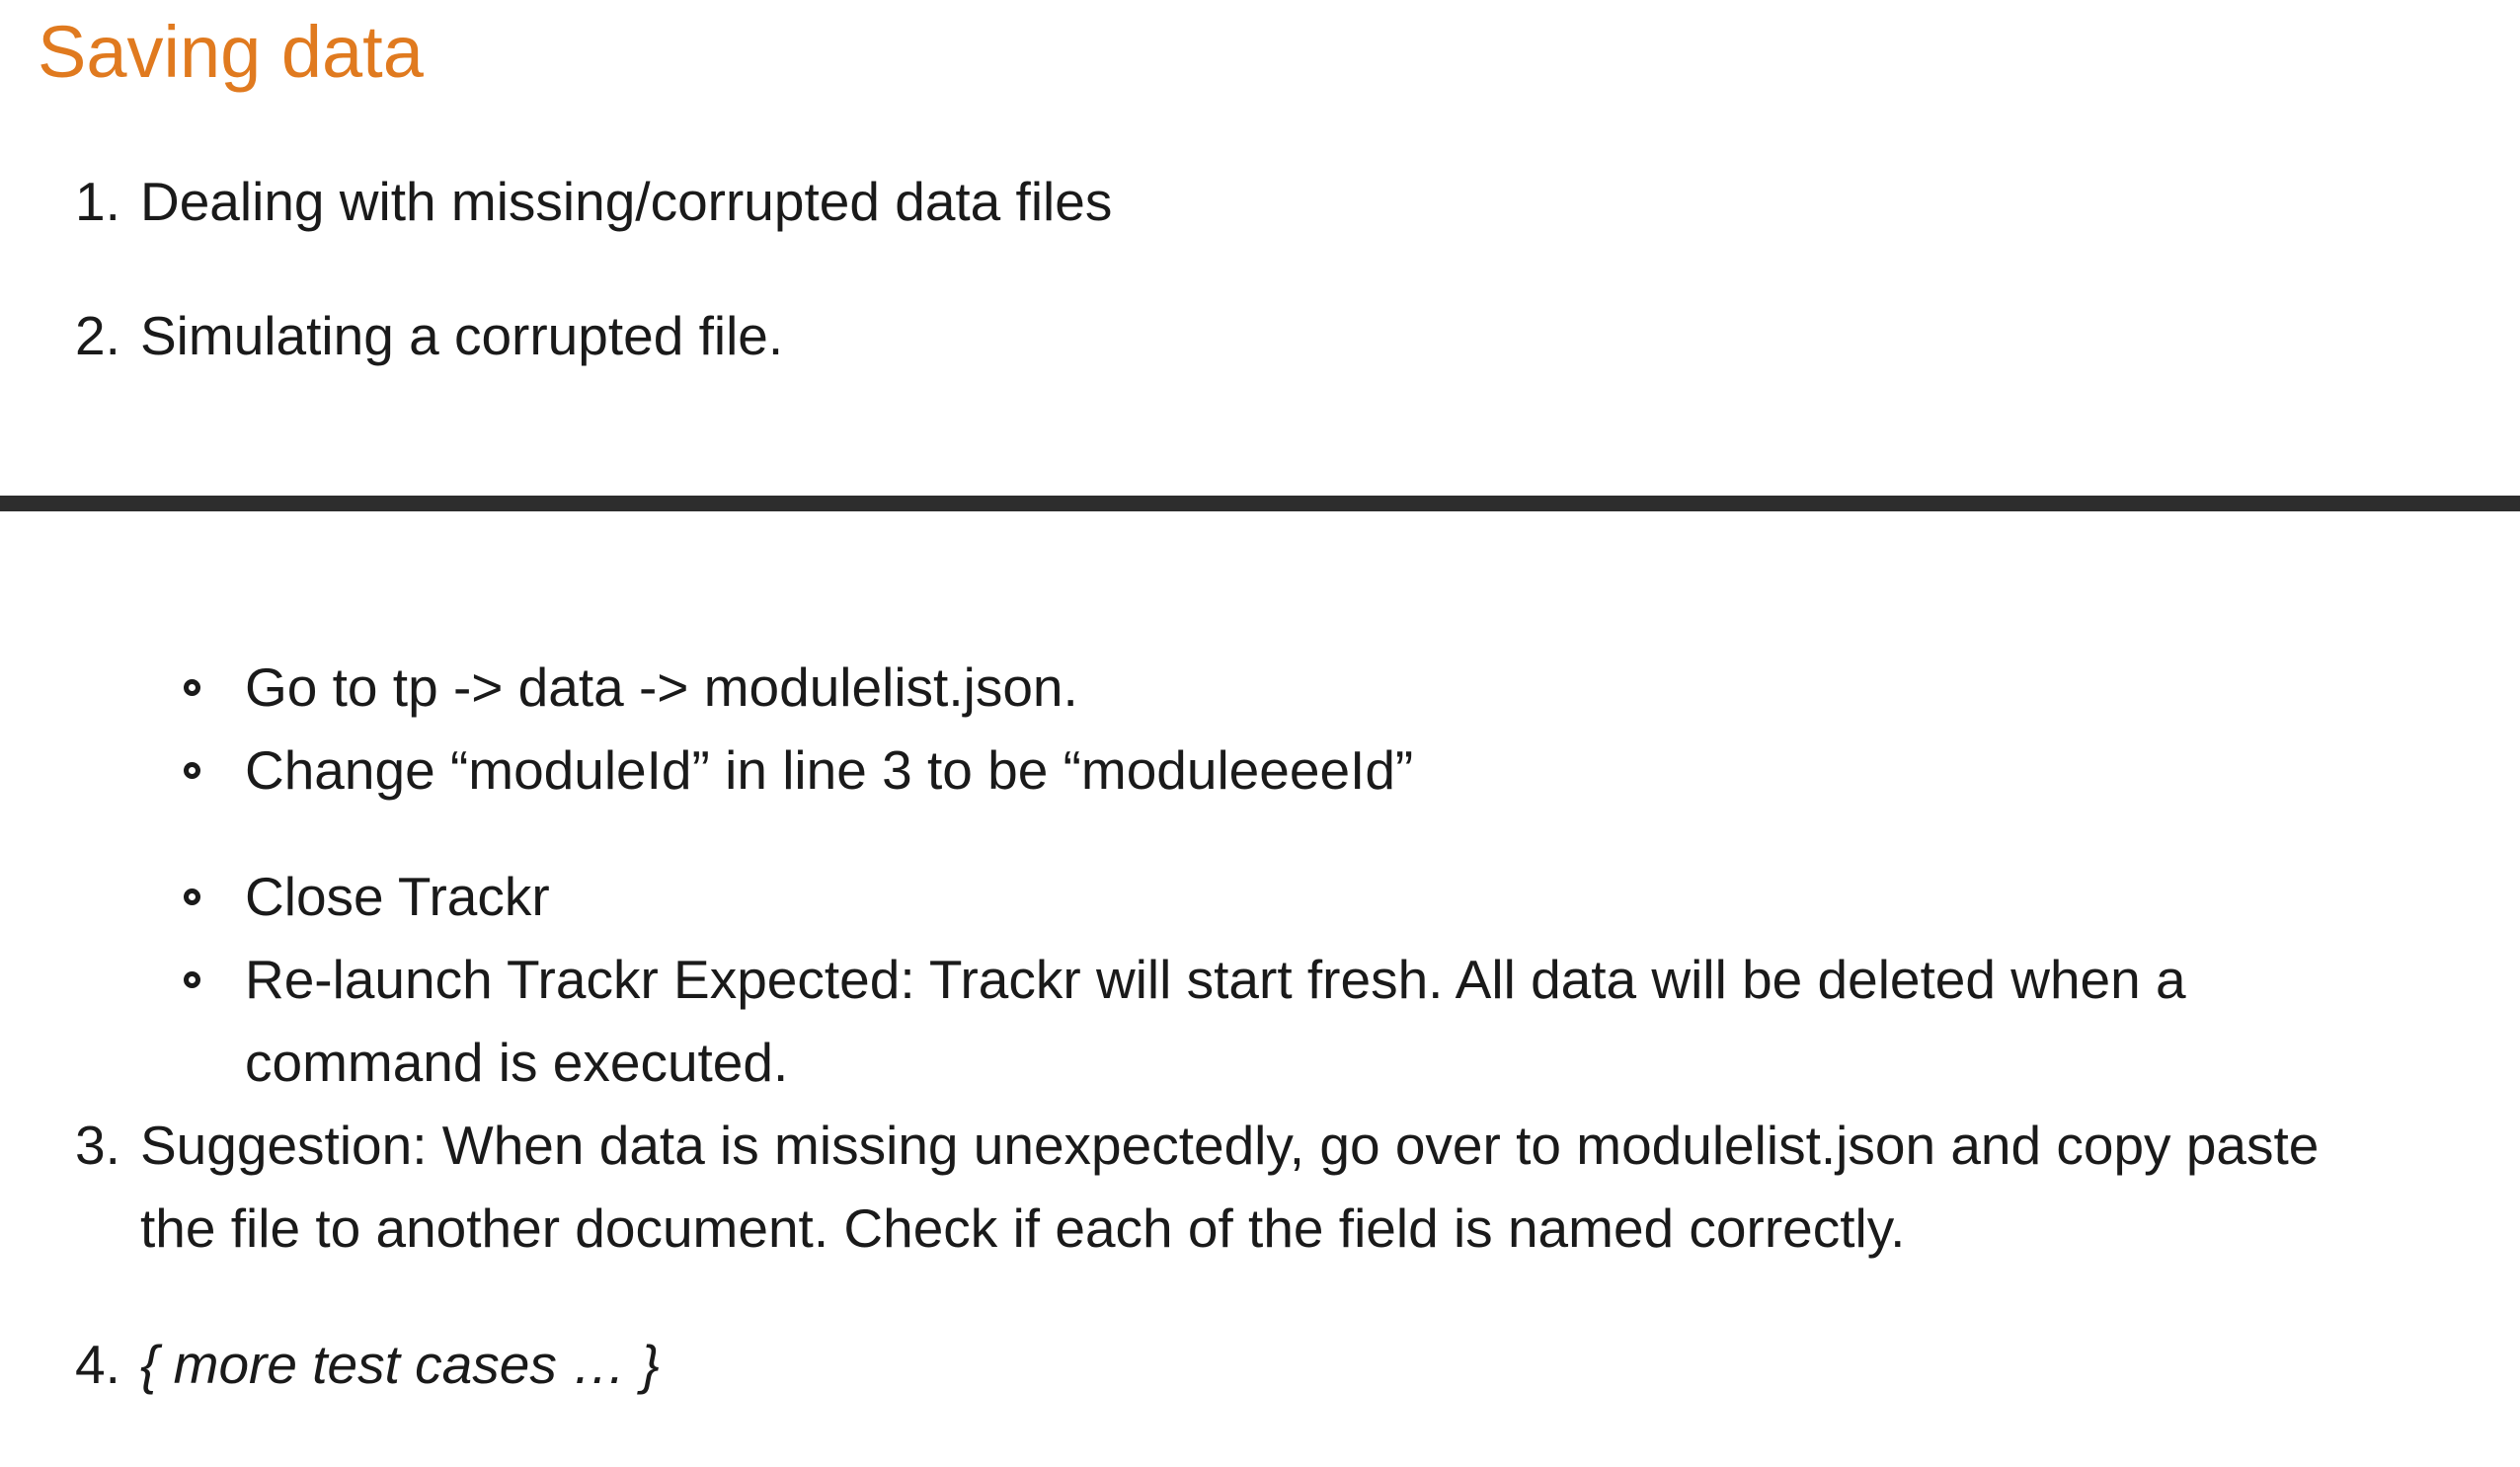 This screenshot has width=2520, height=1467. I want to click on step-item-1: Go to tp -> data -> modulelist.json., so click(661, 687).